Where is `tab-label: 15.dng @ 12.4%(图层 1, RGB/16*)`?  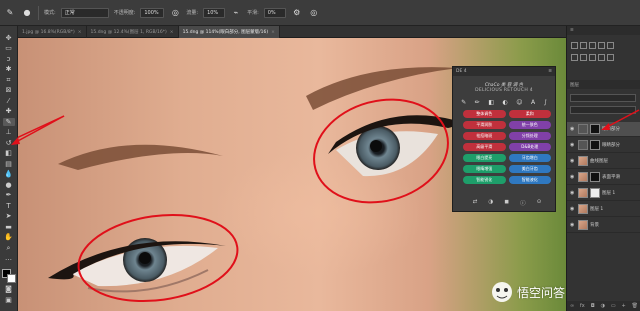 tab-label: 15.dng @ 12.4%(图层 1, RGB/16*) is located at coordinates (128, 32).